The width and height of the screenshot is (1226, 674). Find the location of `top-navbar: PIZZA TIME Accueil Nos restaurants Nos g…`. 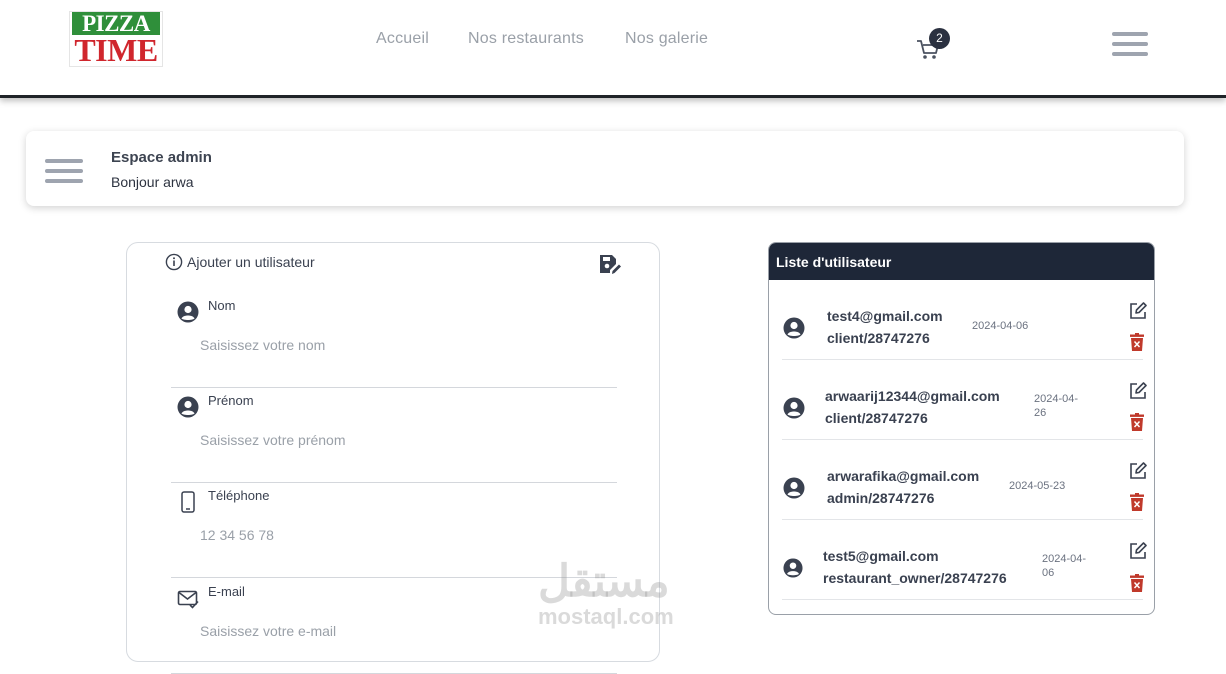

top-navbar: PIZZA TIME Accueil Nos restaurants Nos g… is located at coordinates (613, 49).